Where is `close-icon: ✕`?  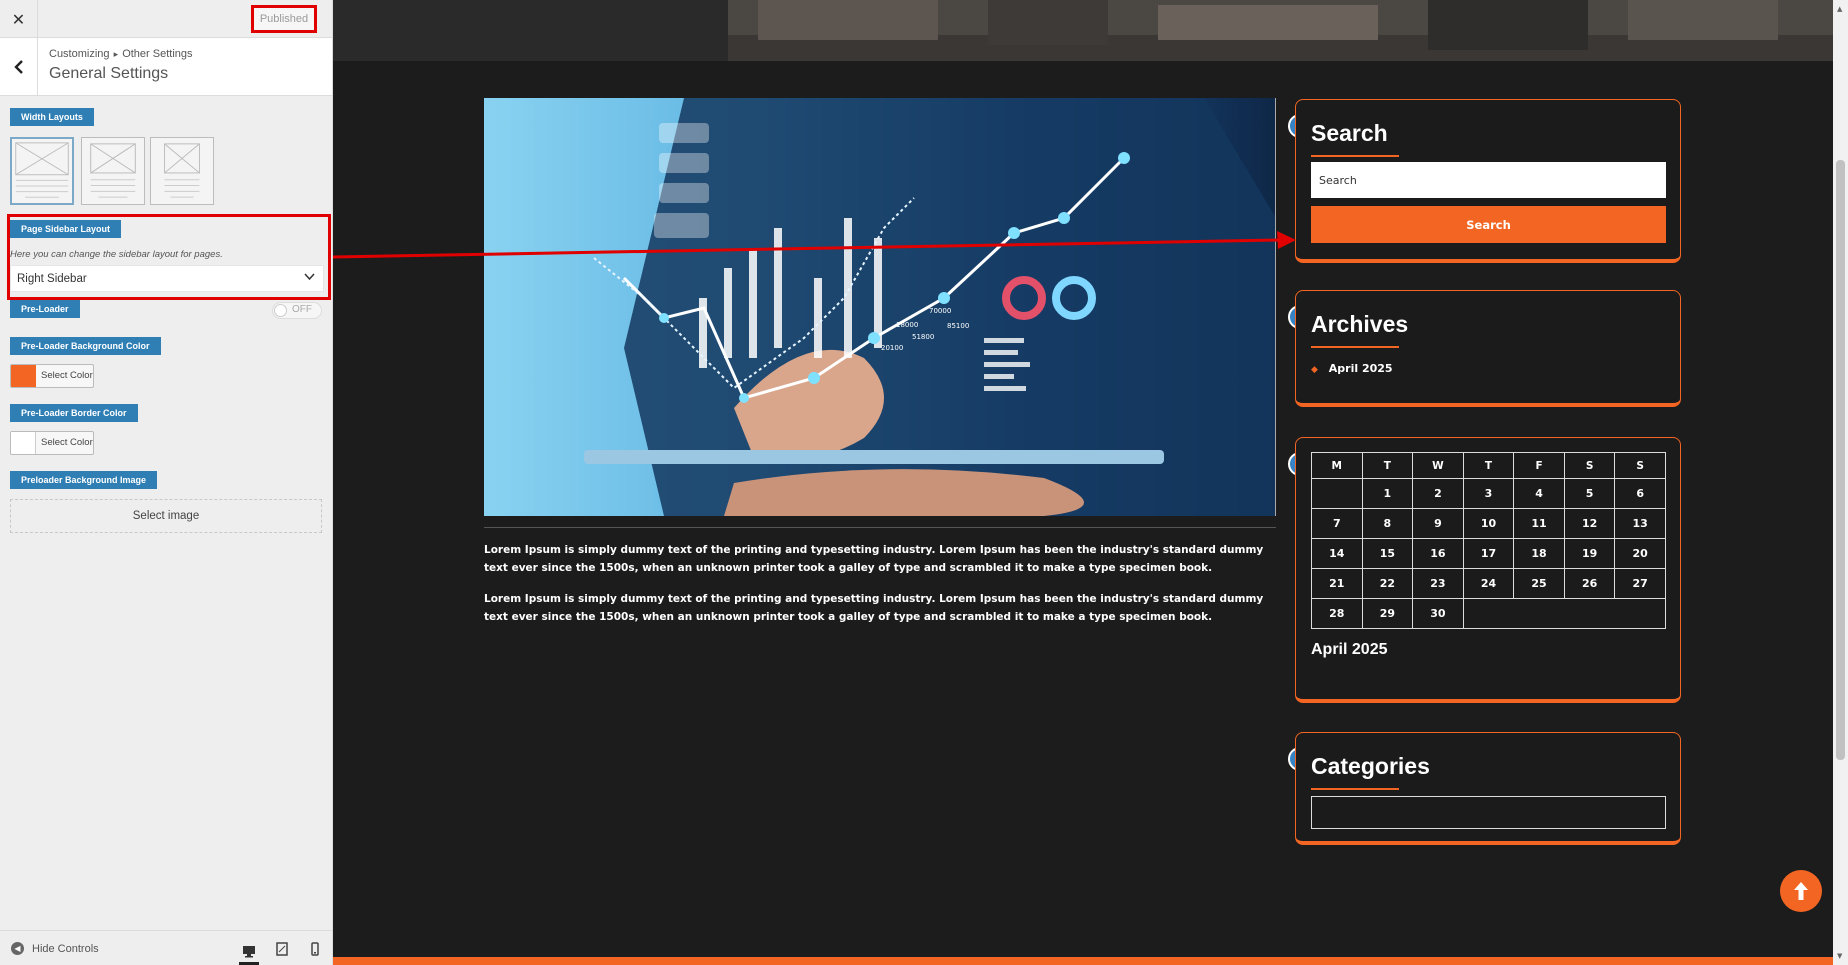
close-icon: ✕ is located at coordinates (19, 19).